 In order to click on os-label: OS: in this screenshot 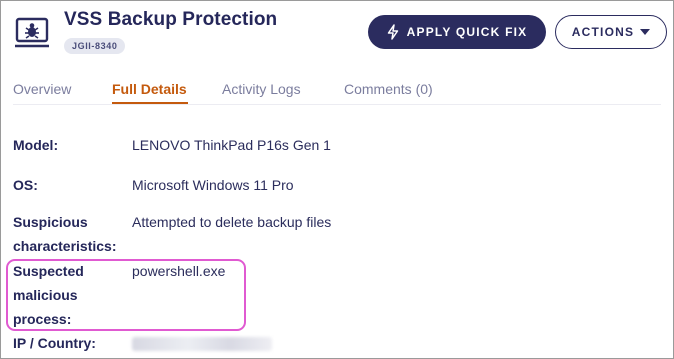, I will do `click(25, 185)`.